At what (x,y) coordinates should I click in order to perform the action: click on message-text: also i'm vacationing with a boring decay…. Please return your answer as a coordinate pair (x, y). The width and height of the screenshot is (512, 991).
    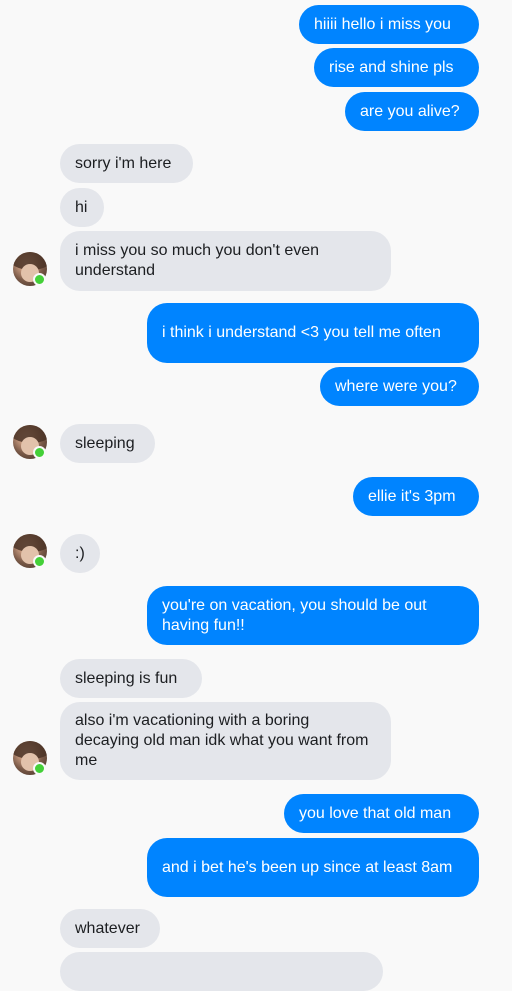
    Looking at the image, I should click on (222, 740).